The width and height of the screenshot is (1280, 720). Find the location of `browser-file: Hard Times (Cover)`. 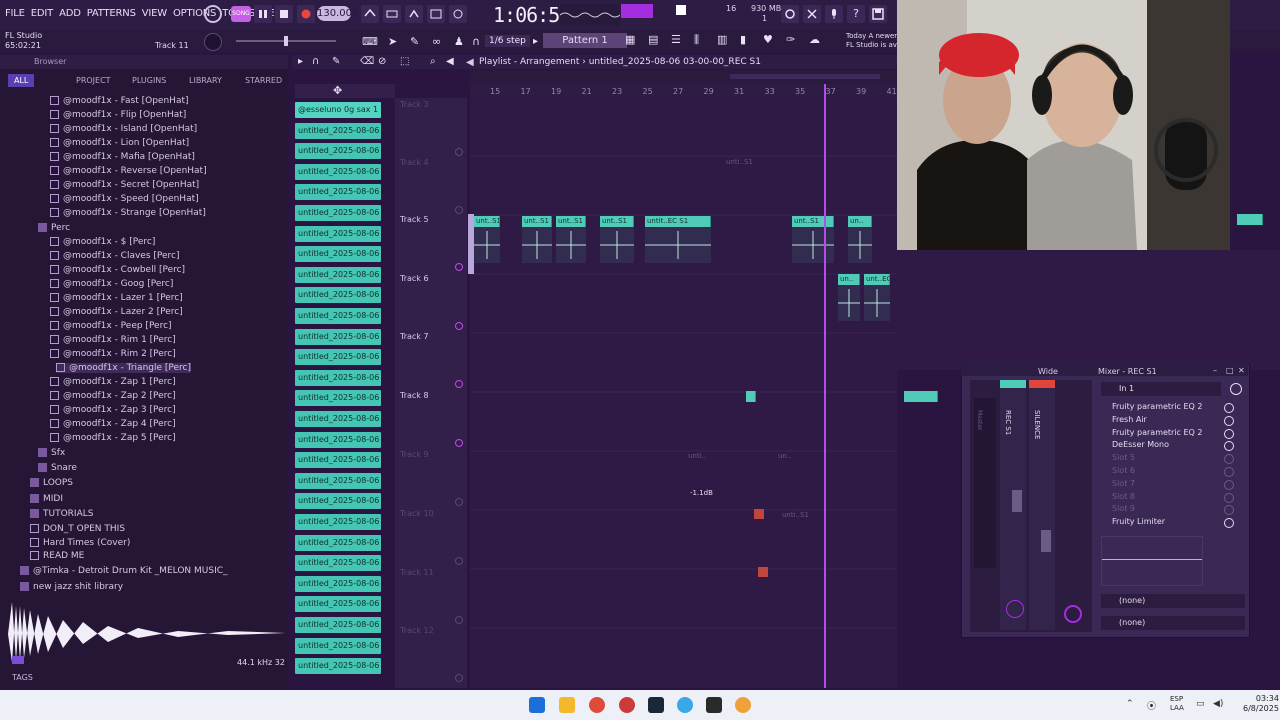

browser-file: Hard Times (Cover) is located at coordinates (80, 543).